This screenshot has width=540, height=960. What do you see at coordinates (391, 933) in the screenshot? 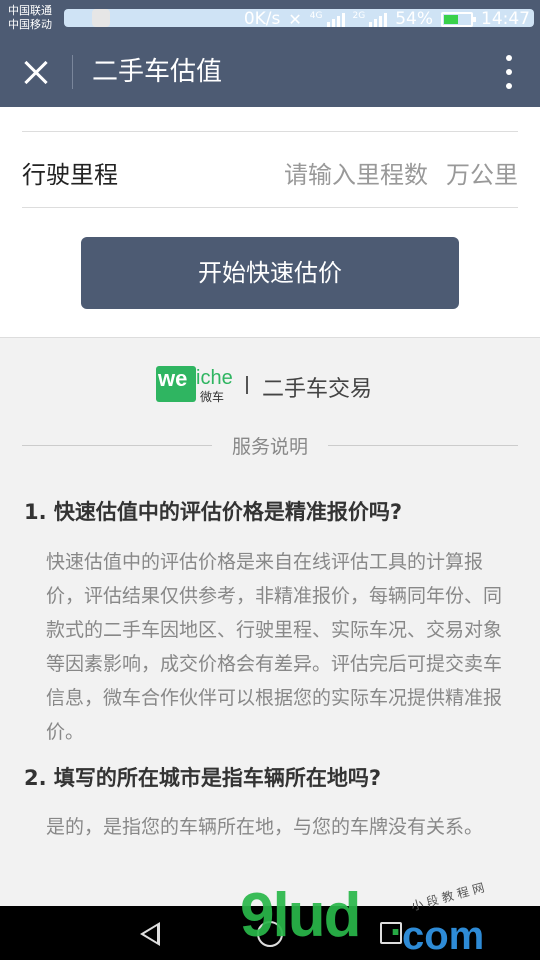
I see `recent-apps-icon` at bounding box center [391, 933].